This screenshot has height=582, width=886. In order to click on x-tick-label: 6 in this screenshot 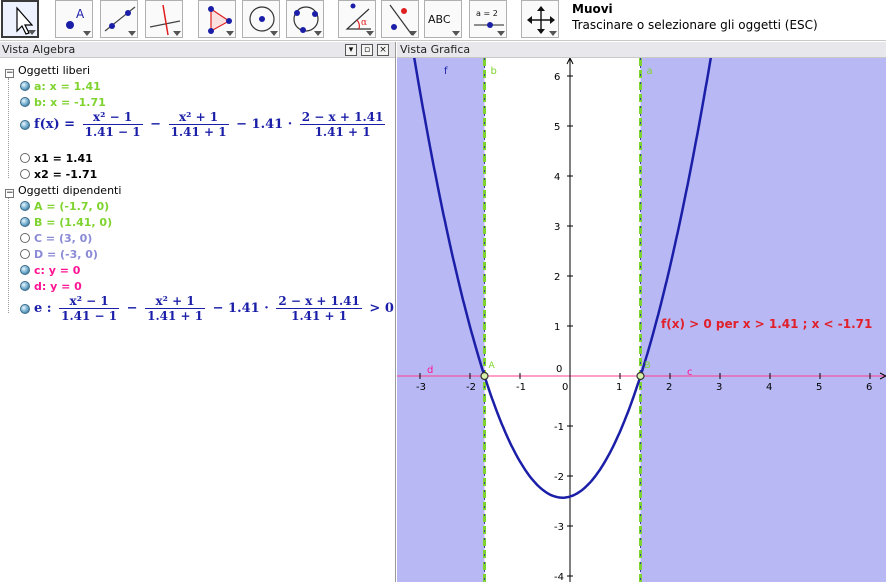, I will do `click(869, 387)`.